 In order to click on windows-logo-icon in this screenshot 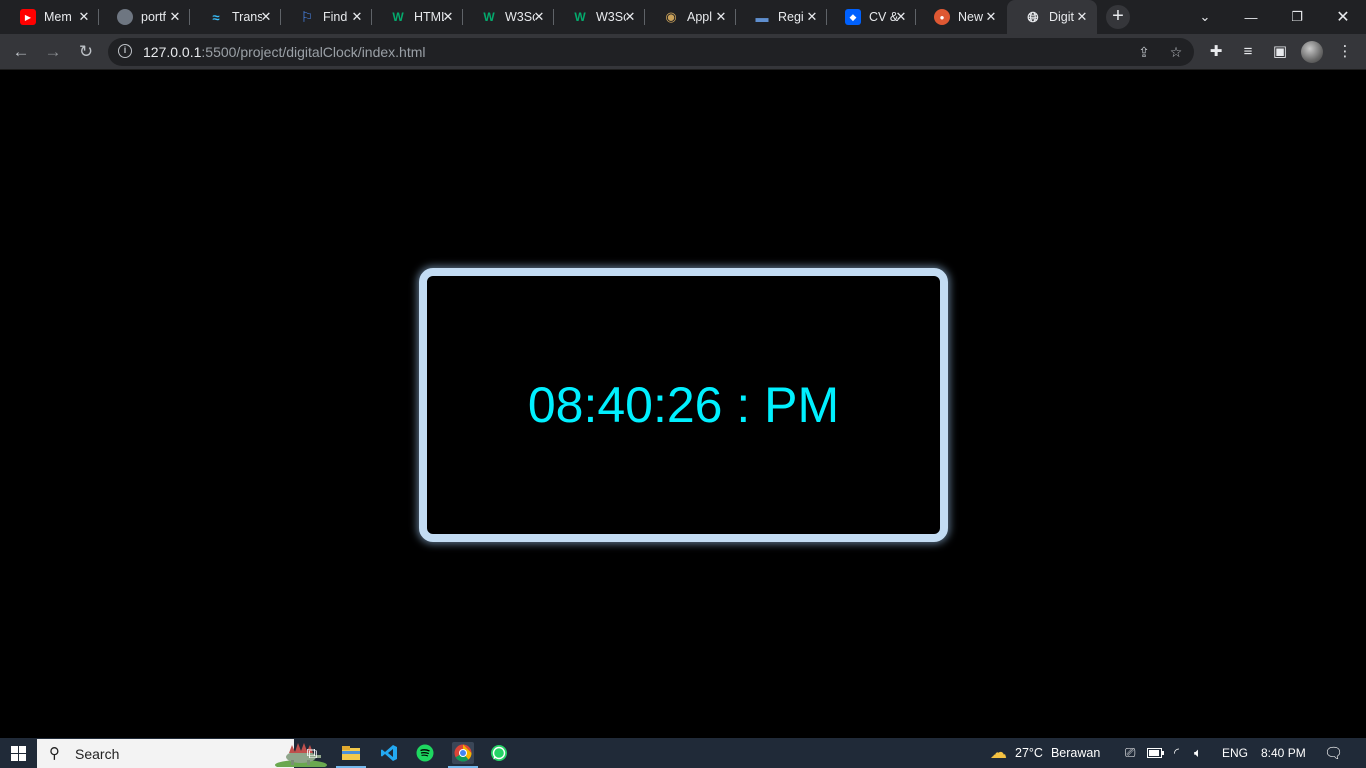, I will do `click(18, 753)`.